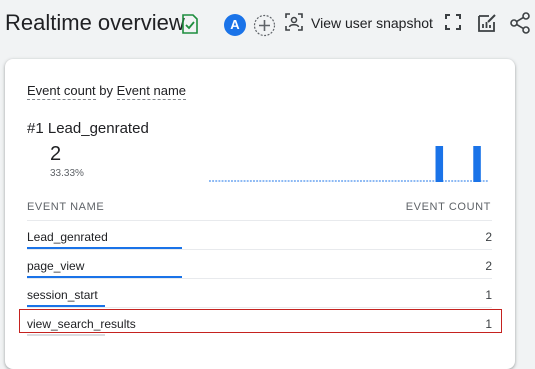 The width and height of the screenshot is (535, 369). I want to click on per-minute-sparkline, so click(348, 164).